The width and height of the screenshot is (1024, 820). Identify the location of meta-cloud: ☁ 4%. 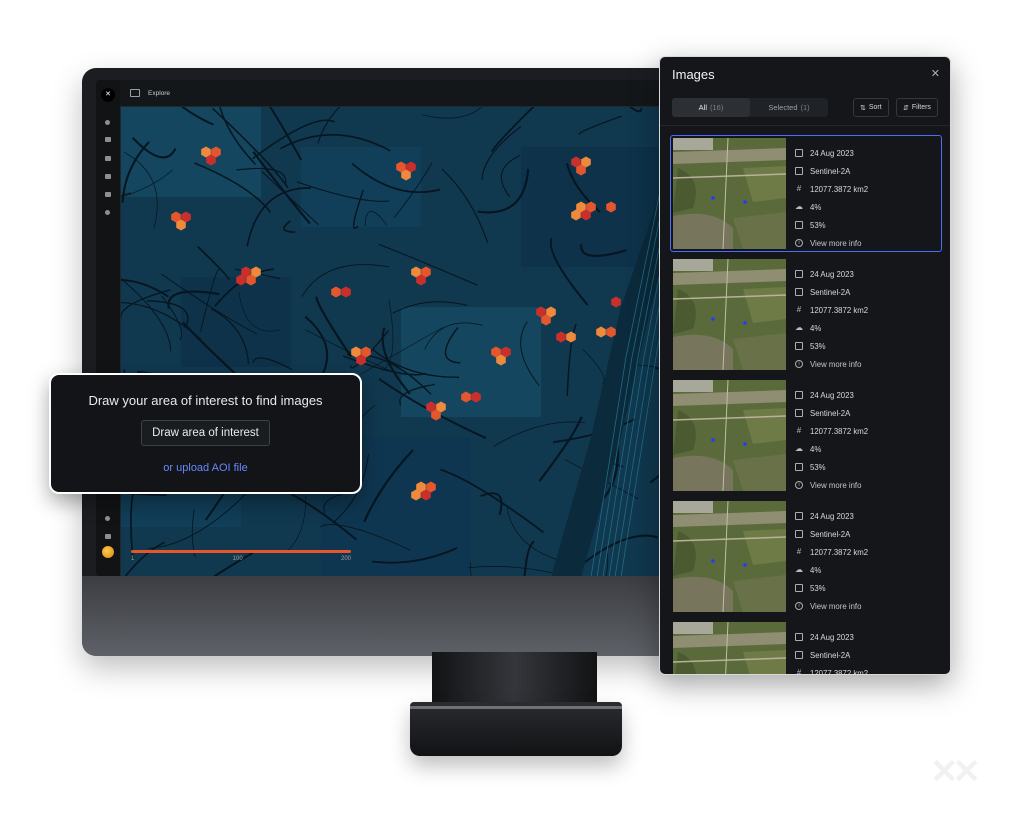
(831, 449).